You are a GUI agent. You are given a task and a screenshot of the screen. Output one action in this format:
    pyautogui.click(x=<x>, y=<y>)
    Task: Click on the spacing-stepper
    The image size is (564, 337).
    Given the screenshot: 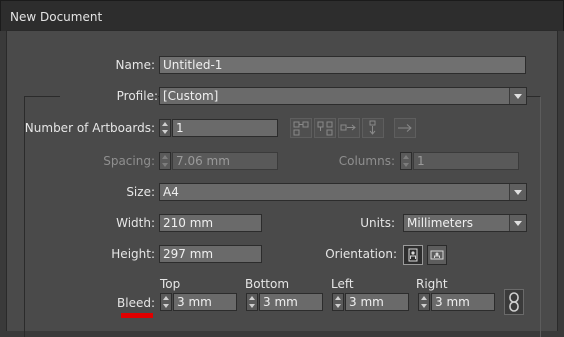 What is the action you would take?
    pyautogui.click(x=165, y=161)
    